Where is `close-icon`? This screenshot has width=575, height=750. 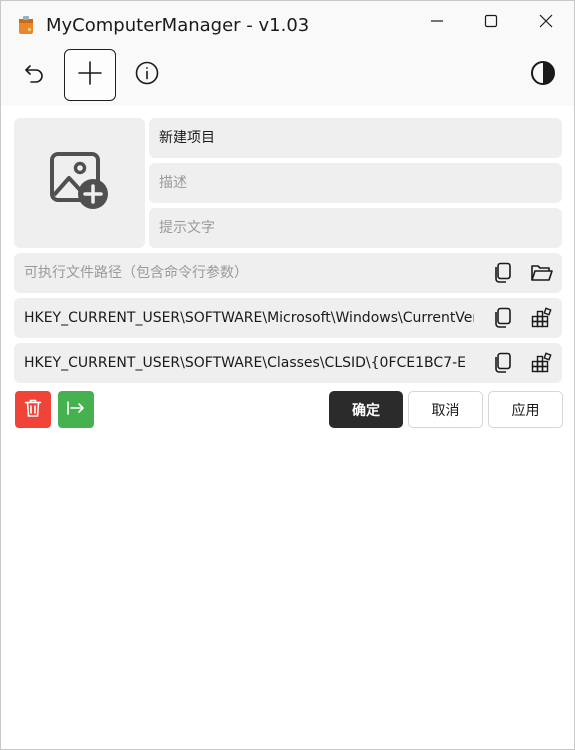 close-icon is located at coordinates (546, 21).